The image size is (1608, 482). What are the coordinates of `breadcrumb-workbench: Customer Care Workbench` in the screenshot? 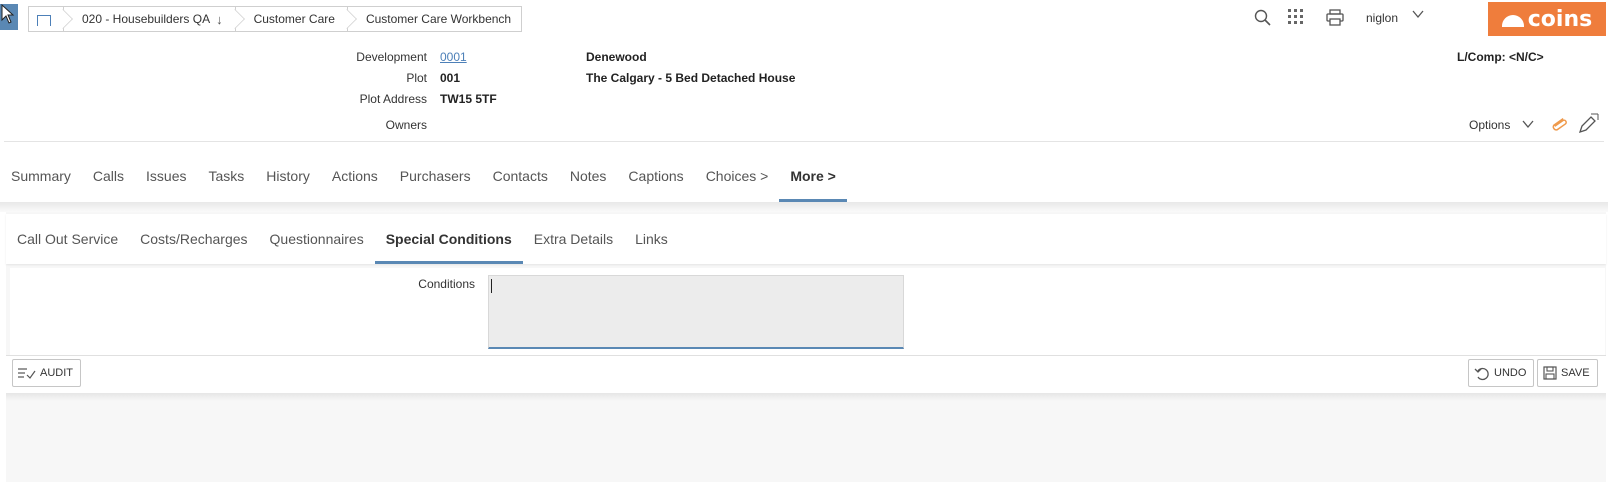 It's located at (435, 19).